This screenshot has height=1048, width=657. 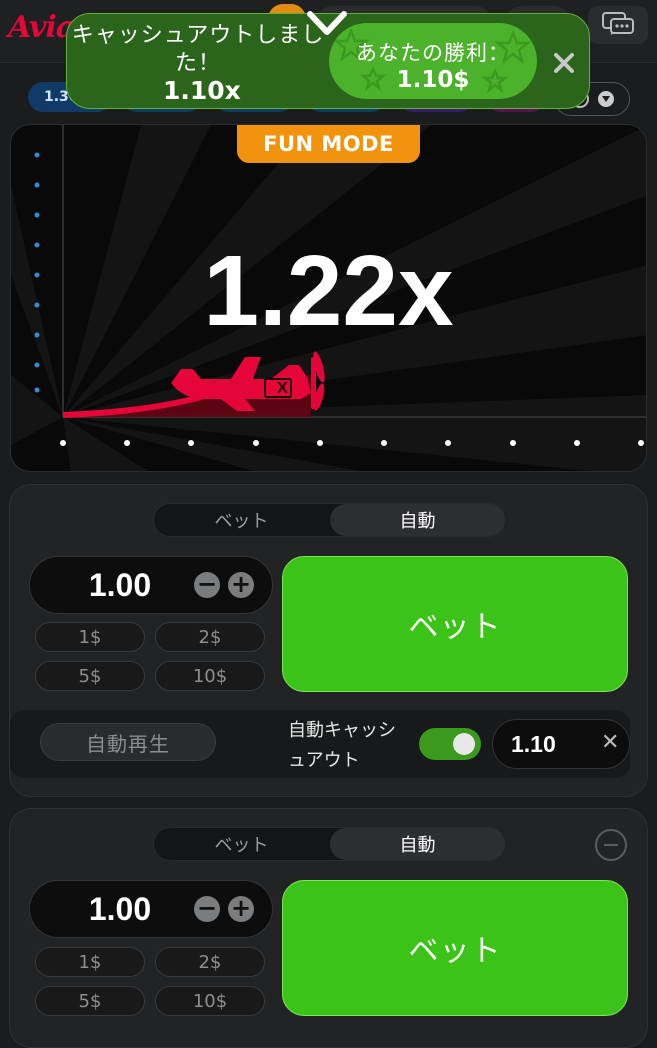 I want to click on remove-panel-icon, so click(x=611, y=845).